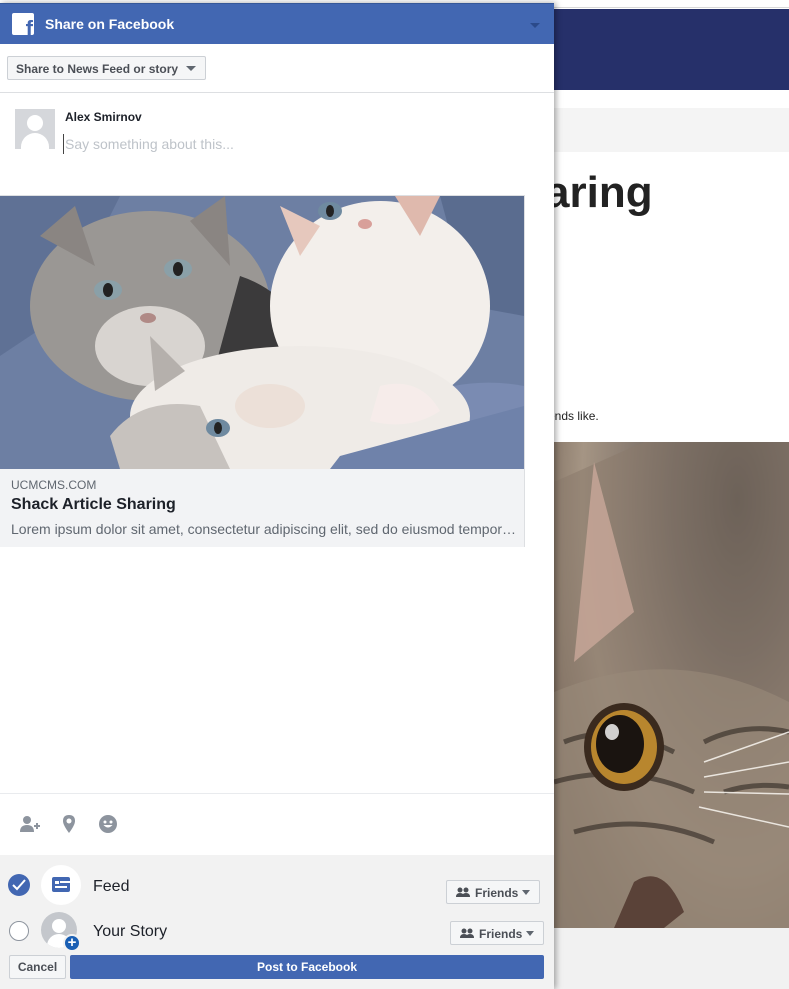 The width and height of the screenshot is (789, 989). What do you see at coordinates (535, 25) in the screenshot?
I see `header-menu-caret-icon` at bounding box center [535, 25].